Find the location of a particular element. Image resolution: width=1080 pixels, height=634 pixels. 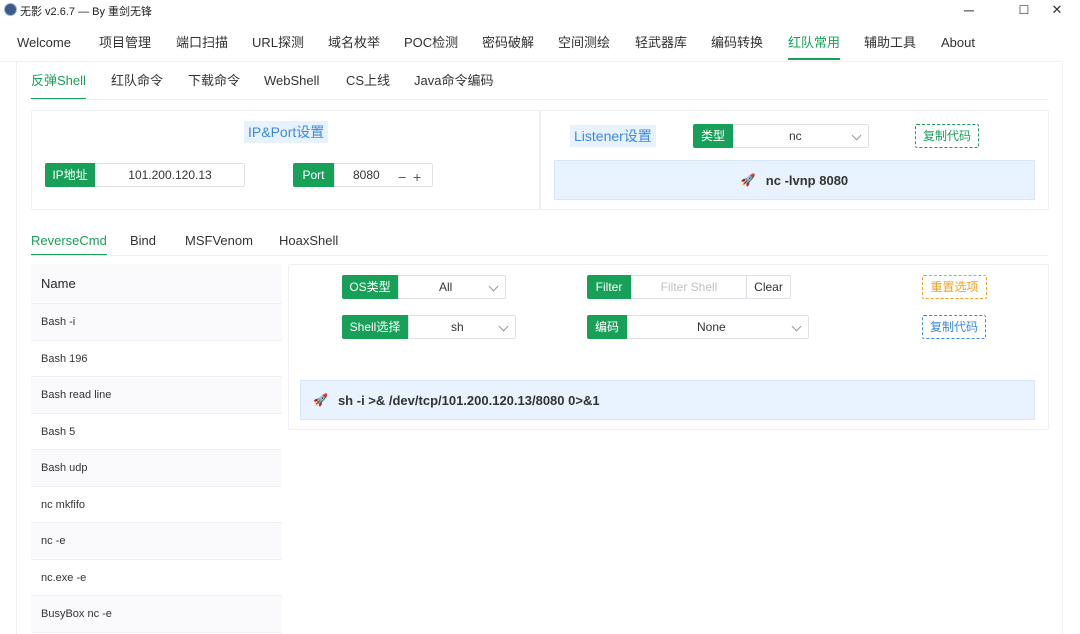

section-tab-msfvenom: MSFVenom is located at coordinates (219, 244).